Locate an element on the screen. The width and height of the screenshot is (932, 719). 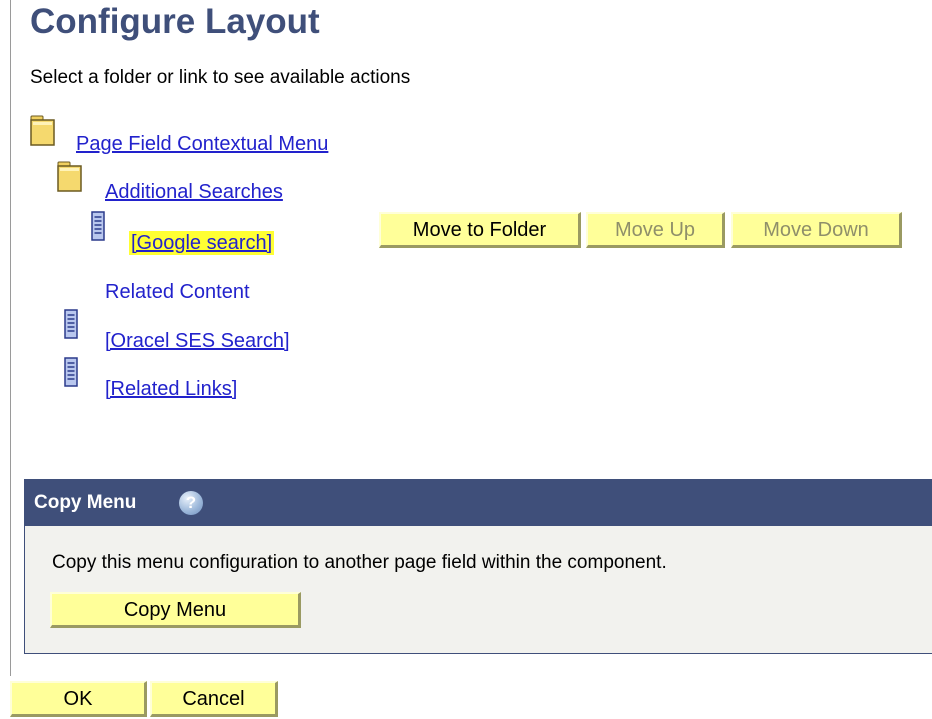
copy-menu-header: Copy Menu ? is located at coordinates (478, 502).